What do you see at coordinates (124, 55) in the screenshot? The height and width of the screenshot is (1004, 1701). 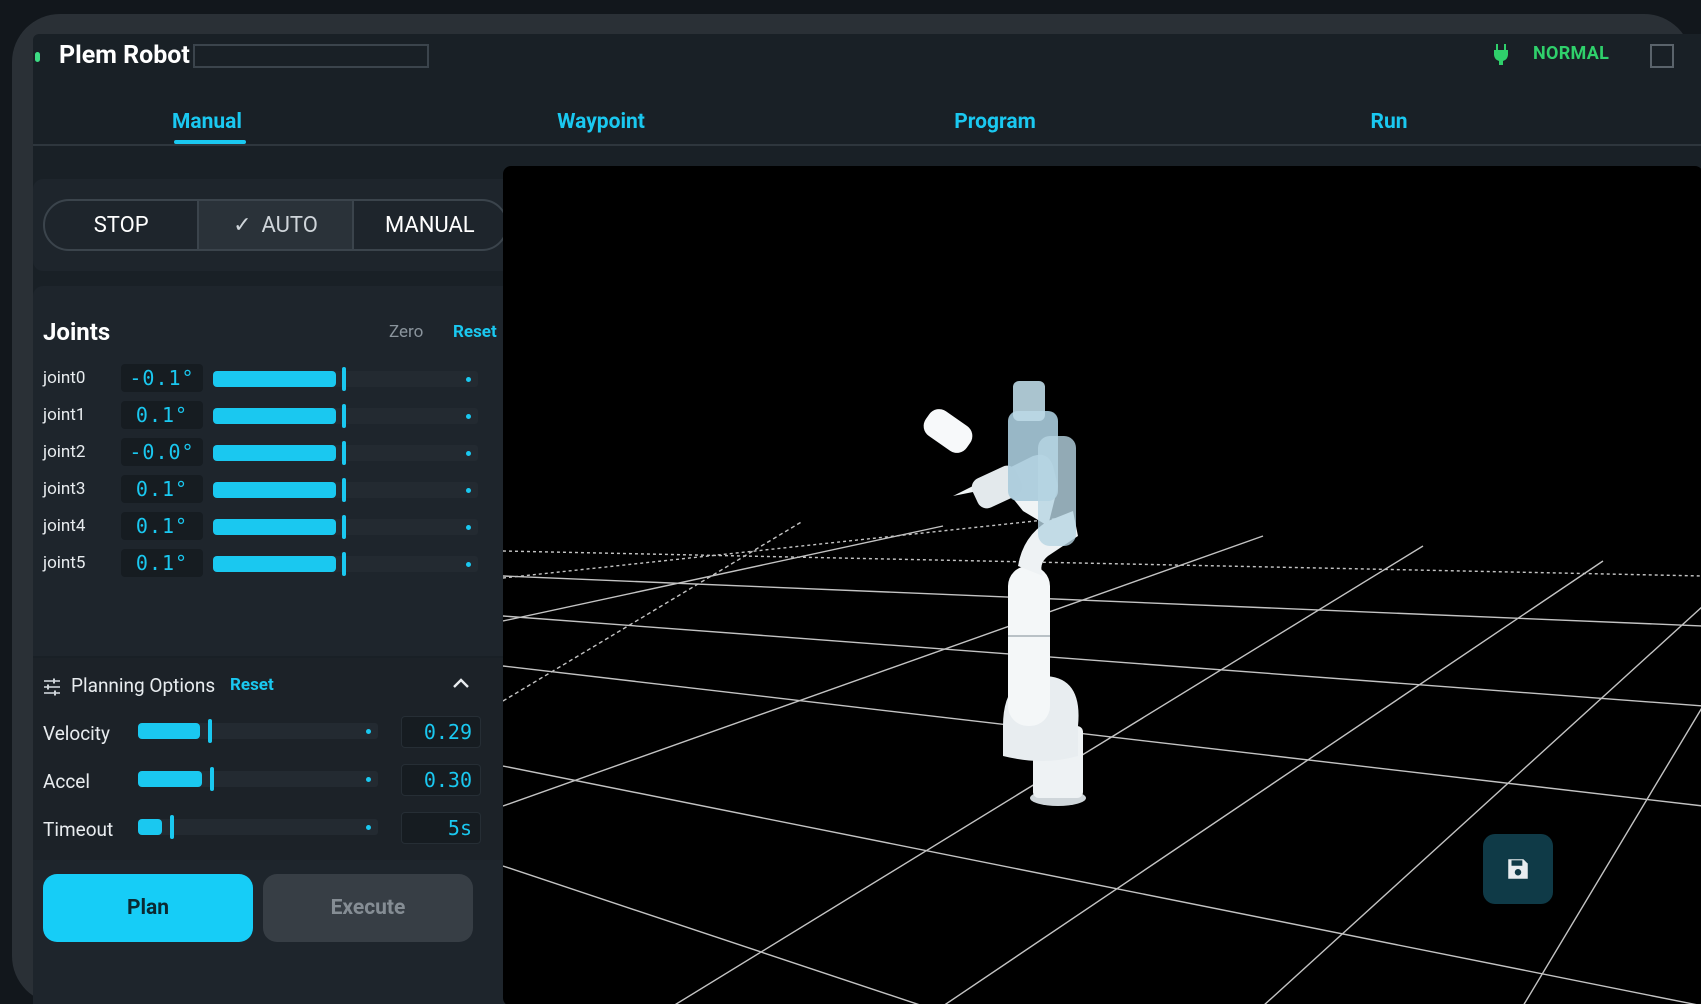 I see `app-title: Plem Robot` at bounding box center [124, 55].